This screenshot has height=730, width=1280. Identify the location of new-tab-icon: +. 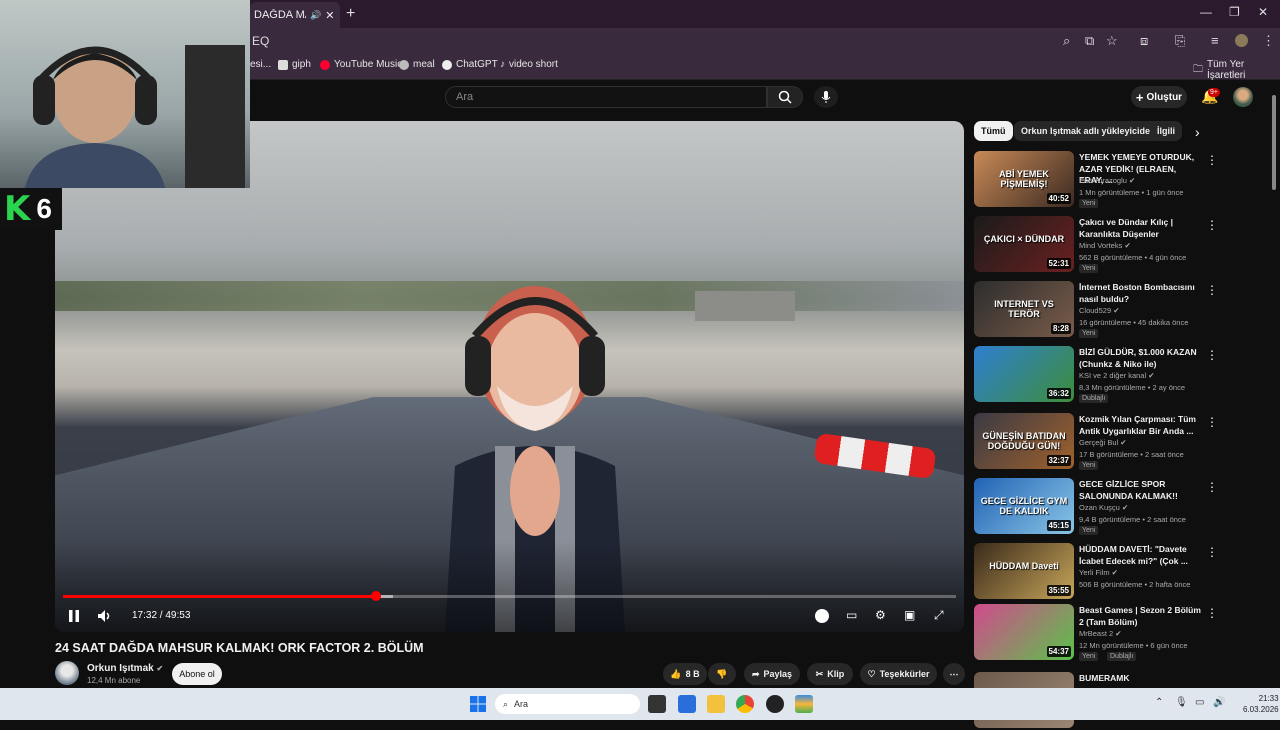
(350, 14).